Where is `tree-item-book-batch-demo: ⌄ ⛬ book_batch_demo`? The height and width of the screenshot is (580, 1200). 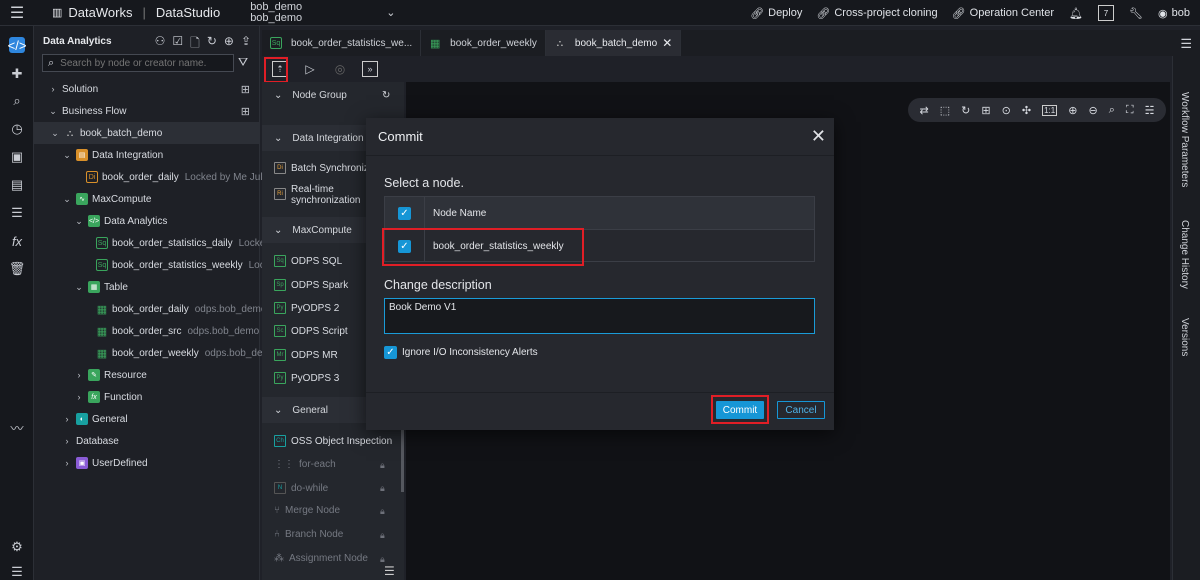
tree-item-book-batch-demo: ⌄ ⛬ book_batch_demo is located at coordinates (147, 133).